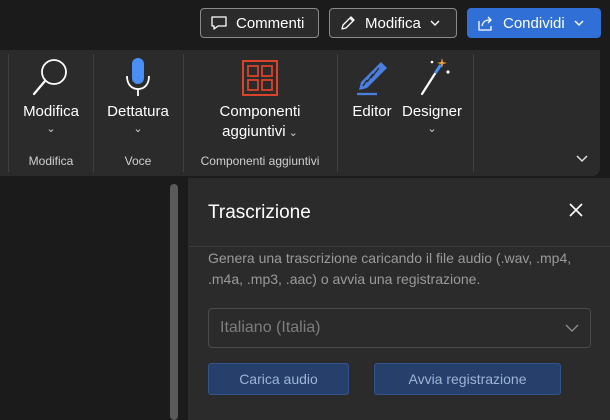 Image resolution: width=610 pixels, height=420 pixels. What do you see at coordinates (582, 158) in the screenshot?
I see `ribbon-expand-icon` at bounding box center [582, 158].